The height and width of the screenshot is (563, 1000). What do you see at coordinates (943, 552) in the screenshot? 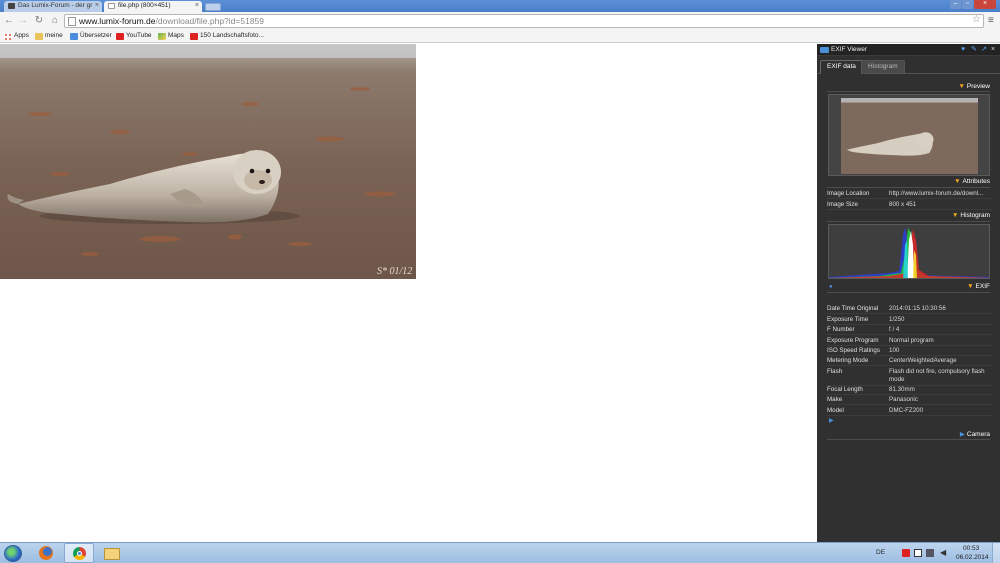
I see `volume-icon: ◀` at bounding box center [943, 552].